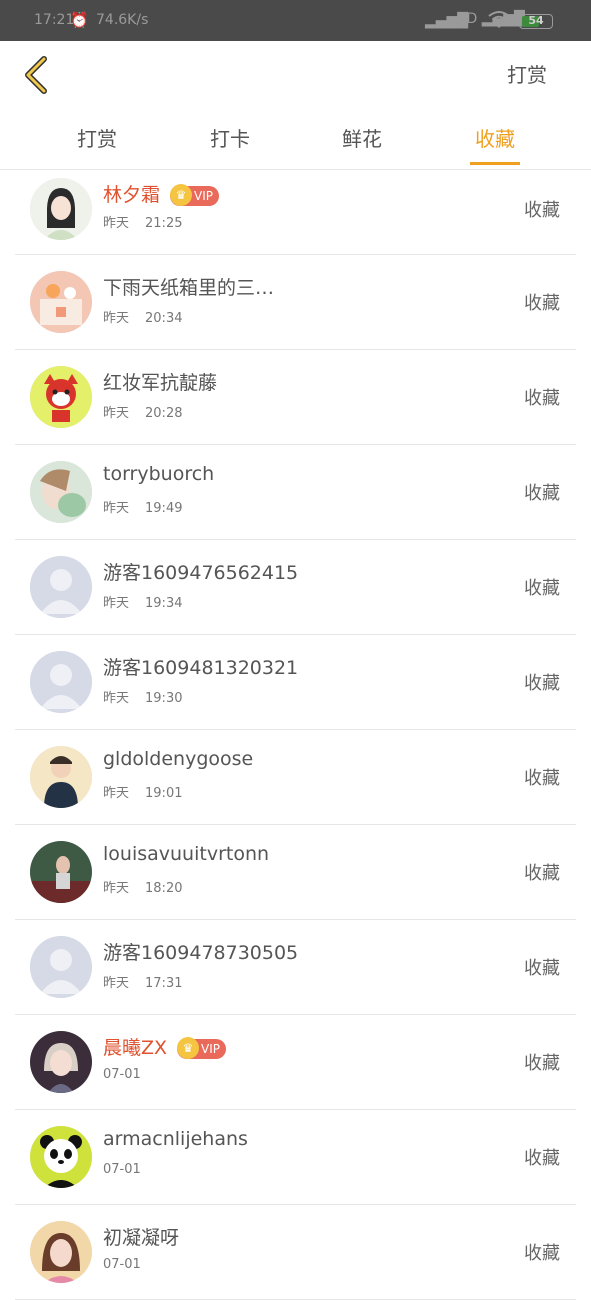 The width and height of the screenshot is (591, 1300). Describe the element at coordinates (186, 854) in the screenshot. I see `user-name: louisavuuitvrtonn` at that location.